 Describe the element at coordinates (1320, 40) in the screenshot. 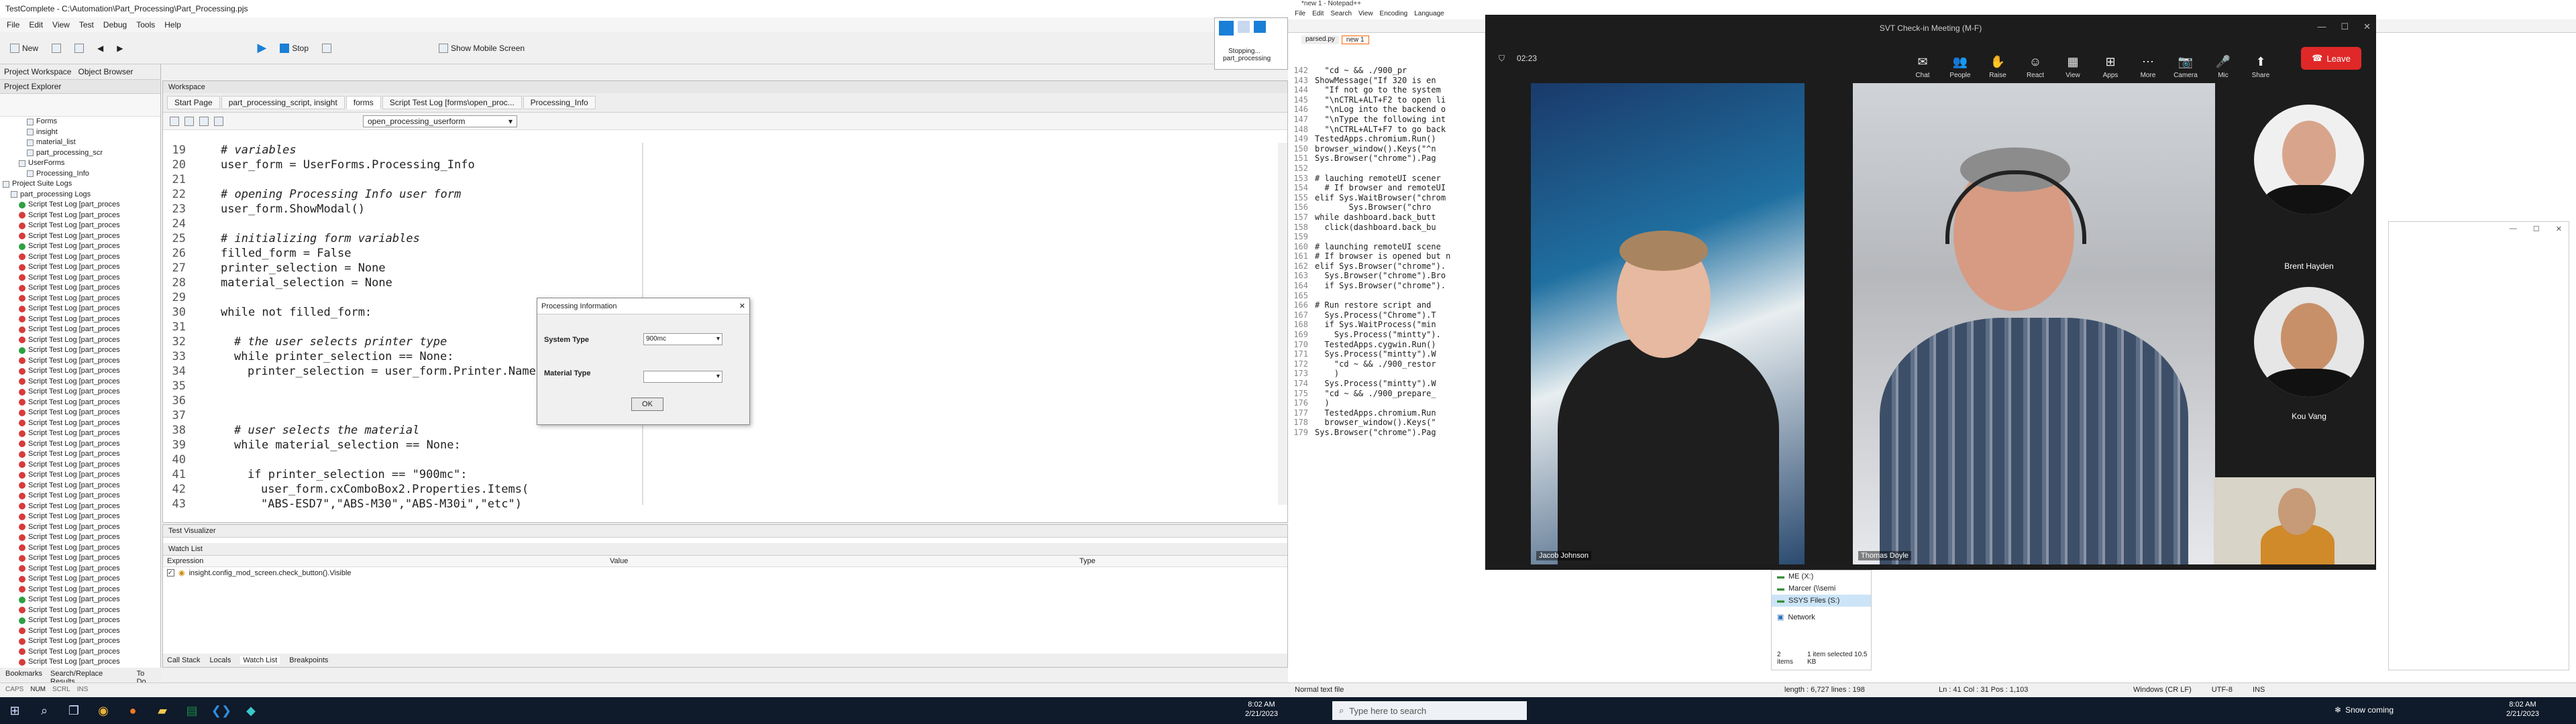

I see `np-tab-parsed: parsed.py` at that location.